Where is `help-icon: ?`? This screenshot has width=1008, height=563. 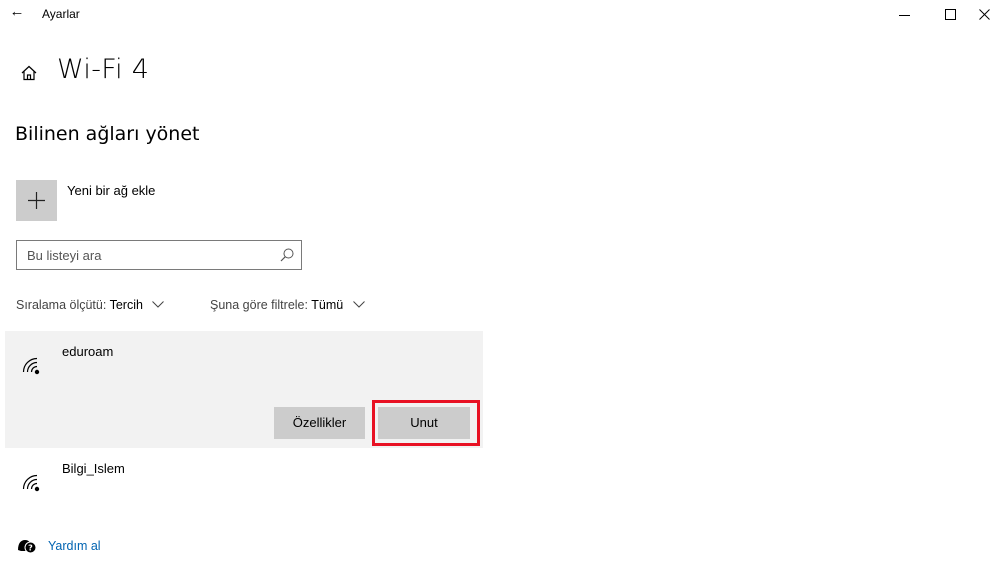 help-icon: ? is located at coordinates (27, 547).